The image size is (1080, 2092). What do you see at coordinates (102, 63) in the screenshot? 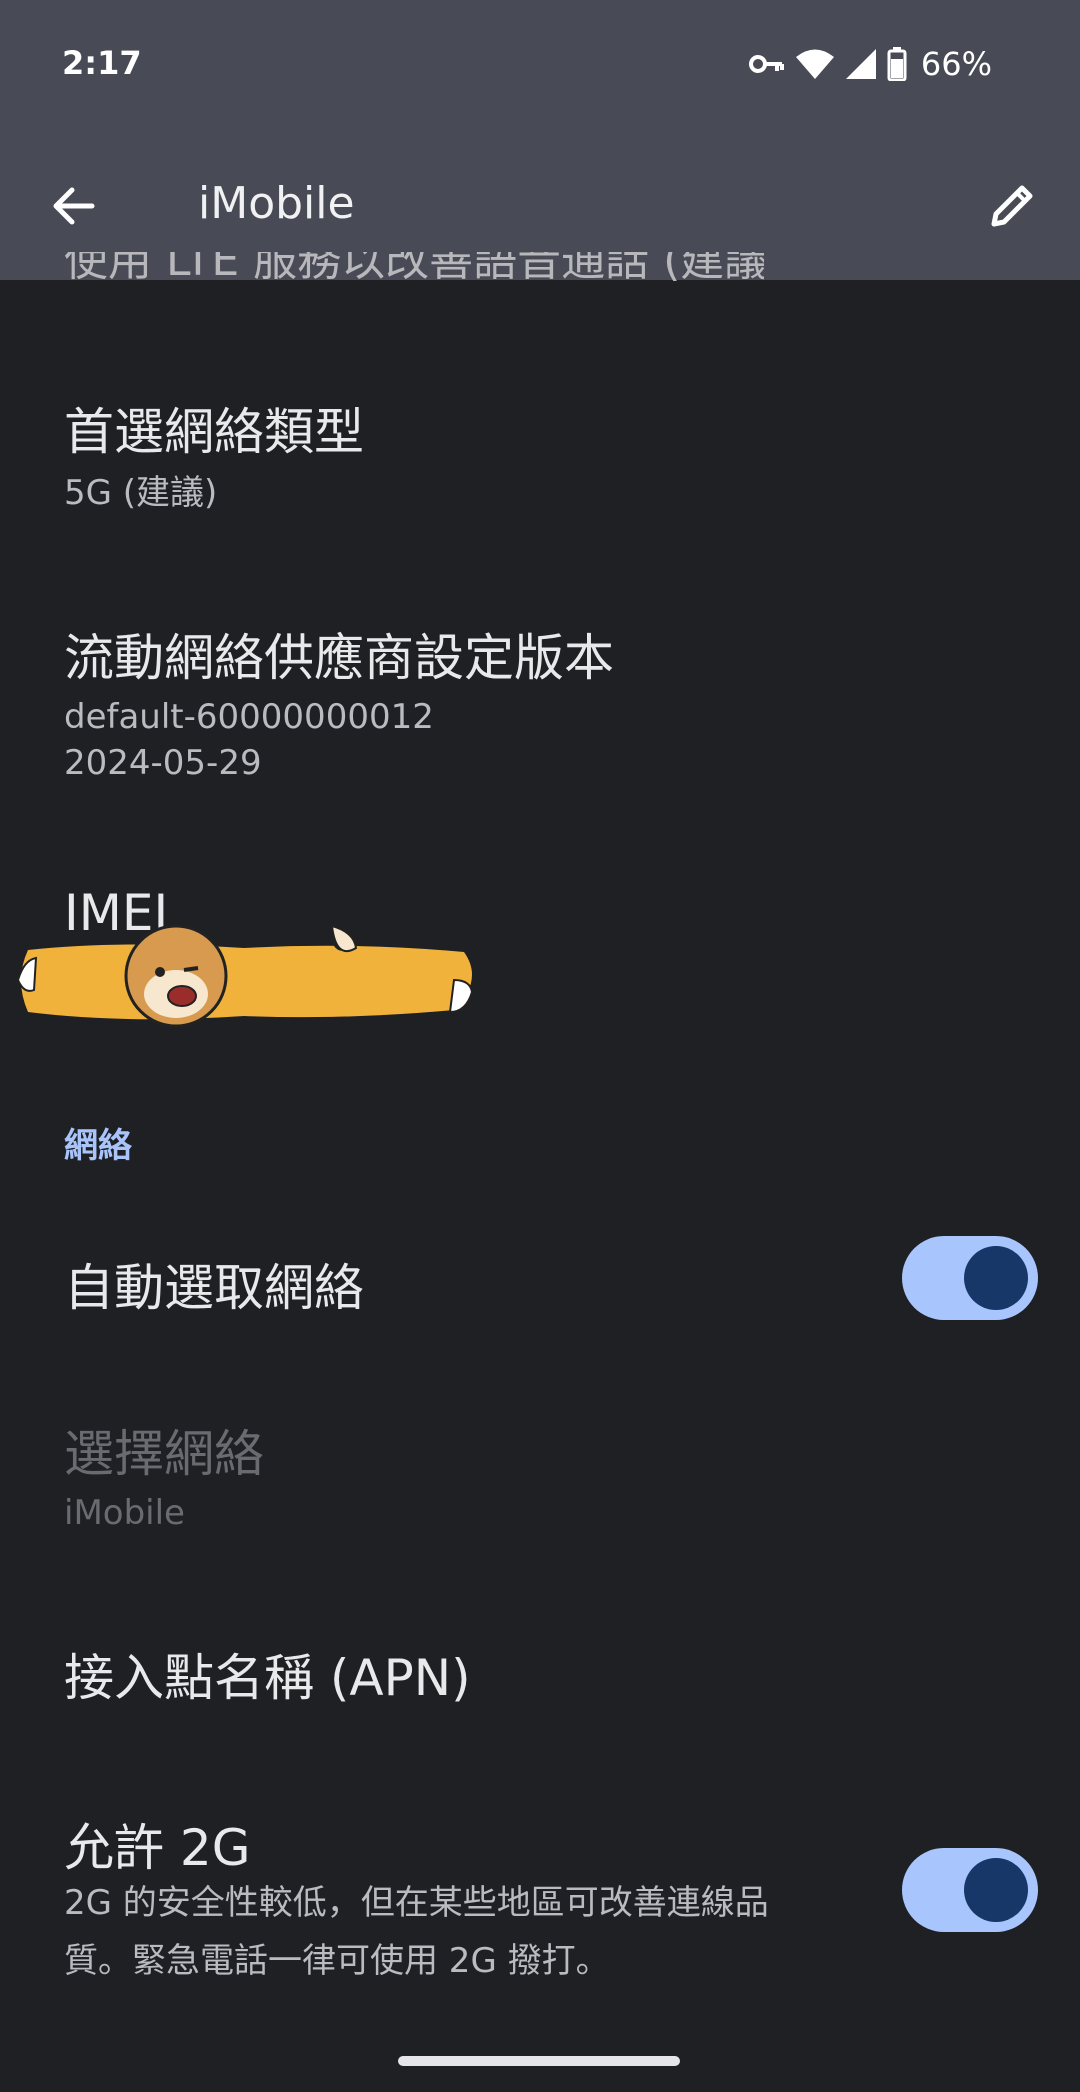
I see `status-time: 2:17` at bounding box center [102, 63].